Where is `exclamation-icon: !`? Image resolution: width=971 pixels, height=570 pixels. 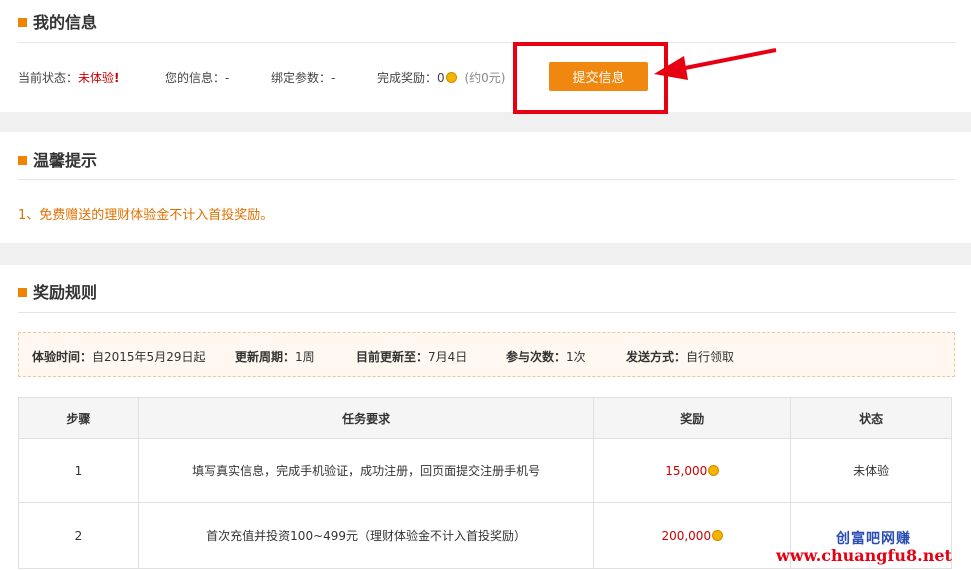
exclamation-icon: ! is located at coordinates (117, 78).